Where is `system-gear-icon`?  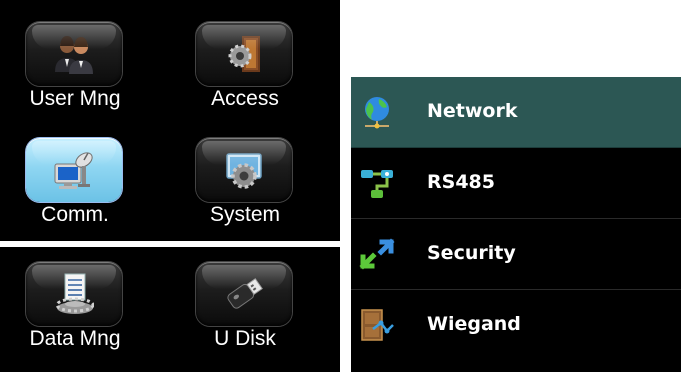
system-gear-icon is located at coordinates (244, 171).